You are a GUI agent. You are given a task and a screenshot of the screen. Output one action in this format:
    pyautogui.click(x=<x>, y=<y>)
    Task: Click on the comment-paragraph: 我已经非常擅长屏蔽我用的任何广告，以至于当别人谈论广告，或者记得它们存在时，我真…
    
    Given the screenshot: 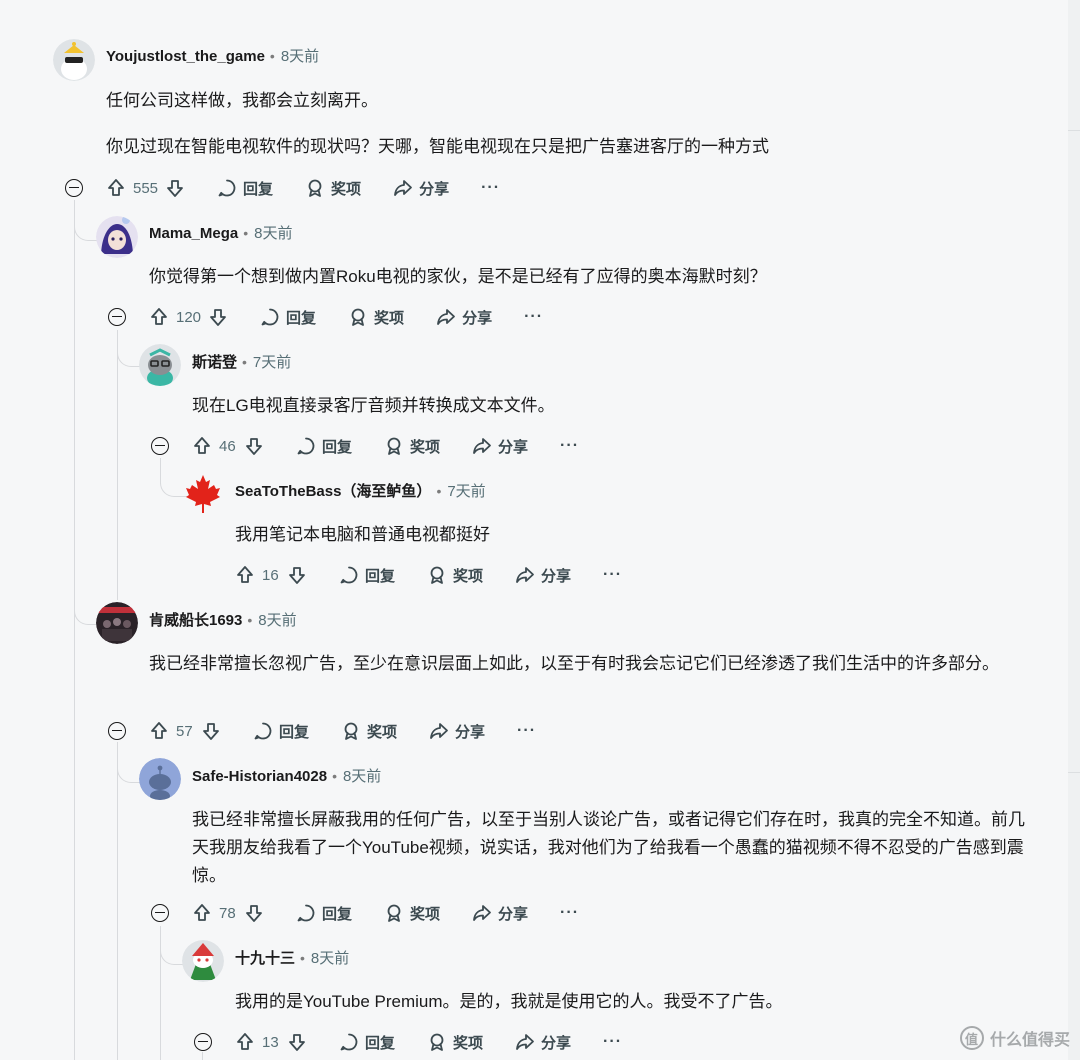 What is the action you would take?
    pyautogui.click(x=608, y=847)
    